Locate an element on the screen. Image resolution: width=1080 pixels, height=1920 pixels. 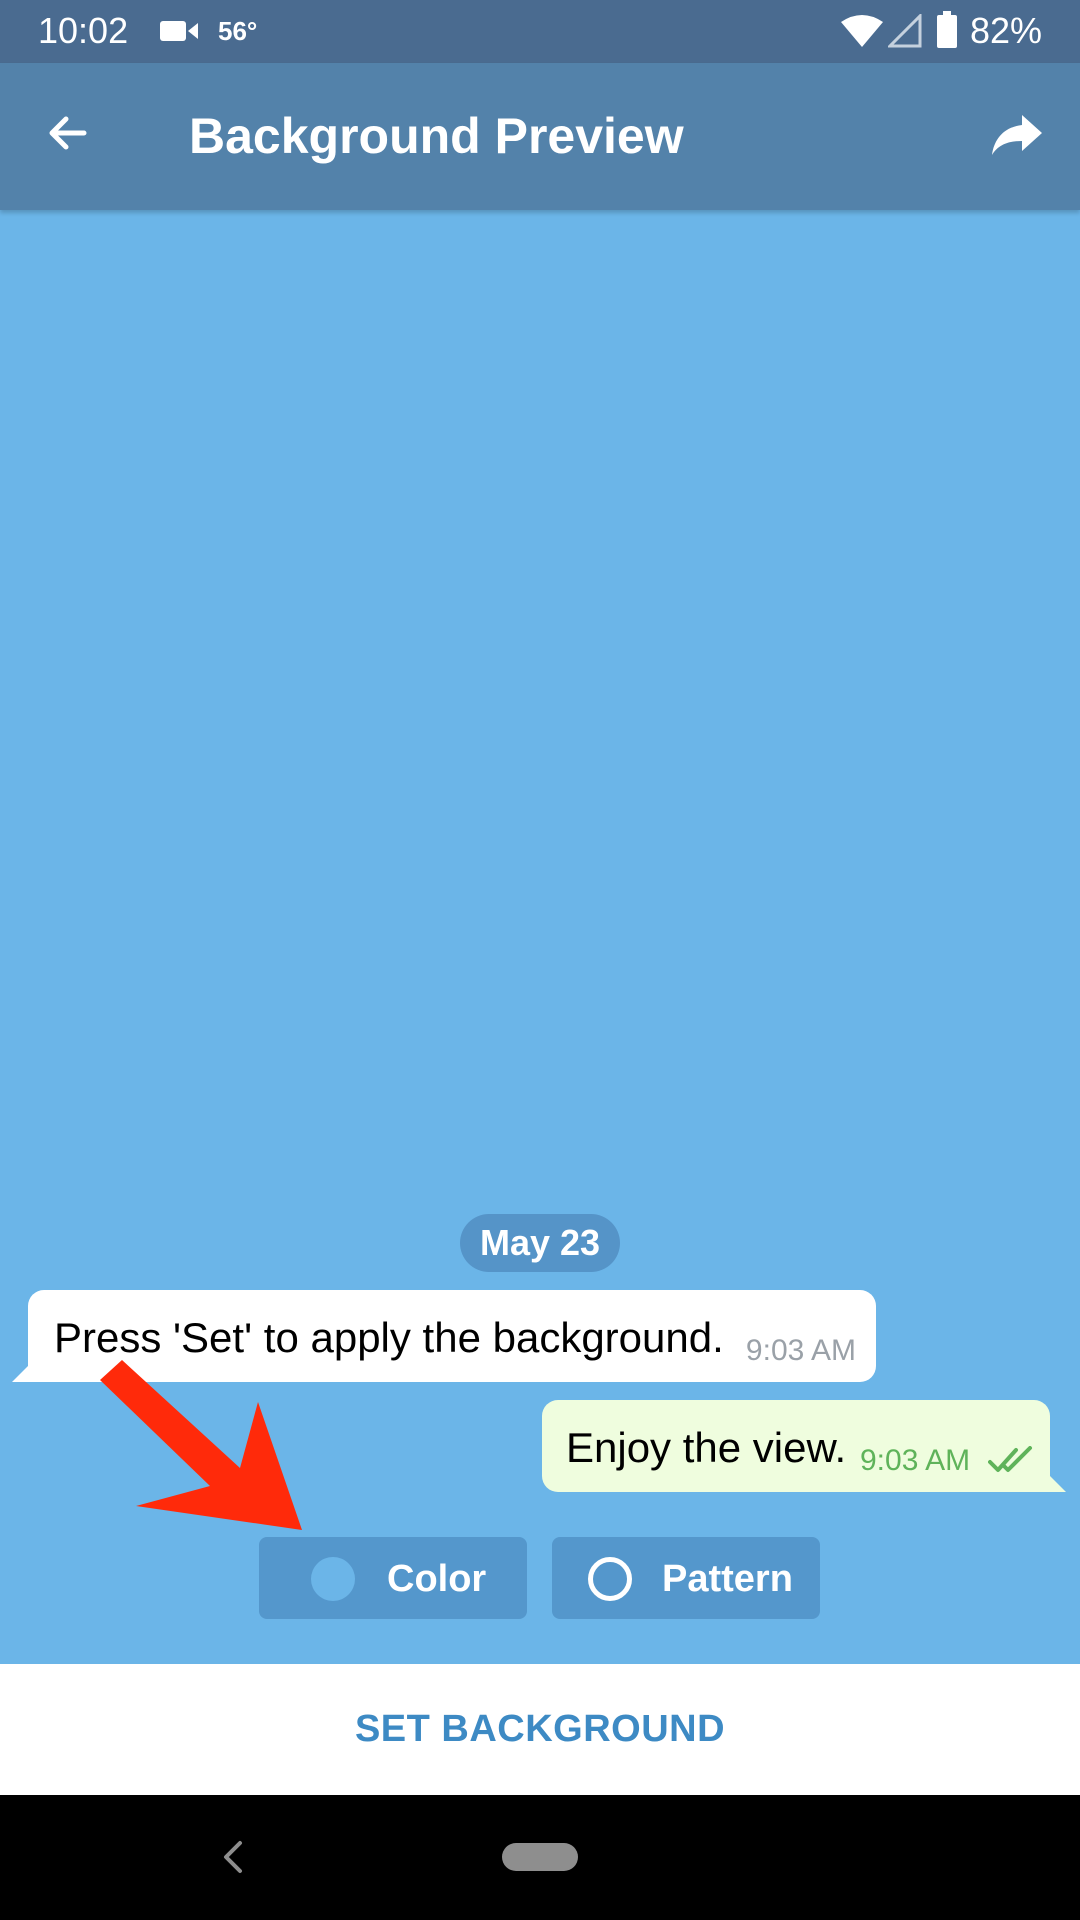
pattern-option-label: Pattern is located at coordinates (727, 1579).